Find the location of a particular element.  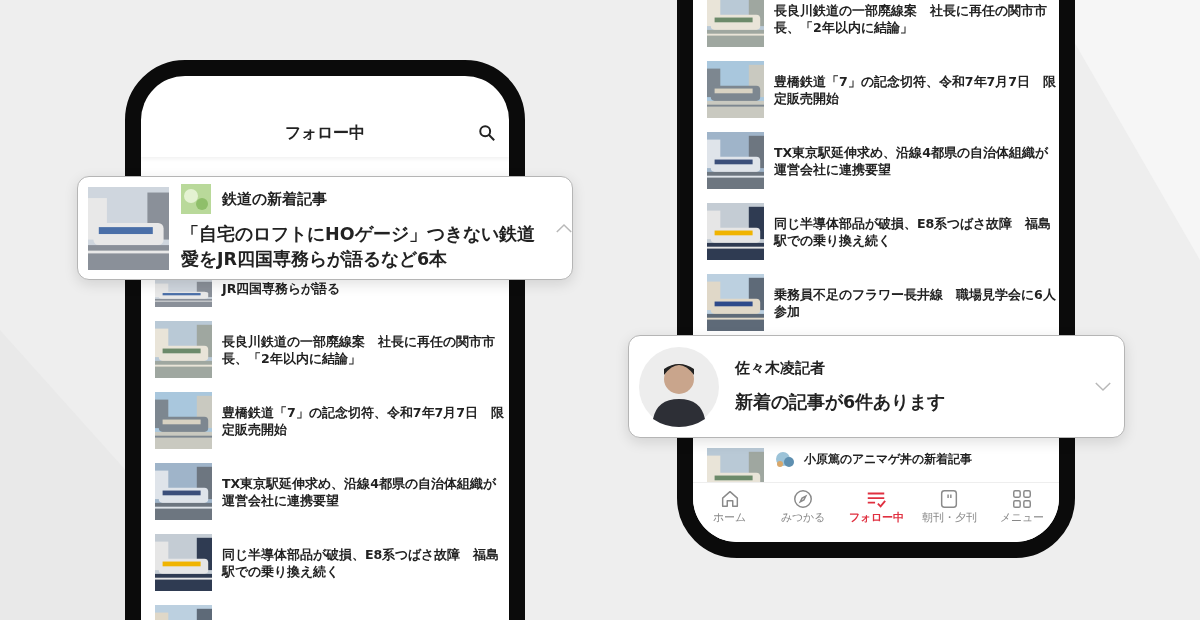

reporter-name: 佐々木凌記者 is located at coordinates (780, 368).